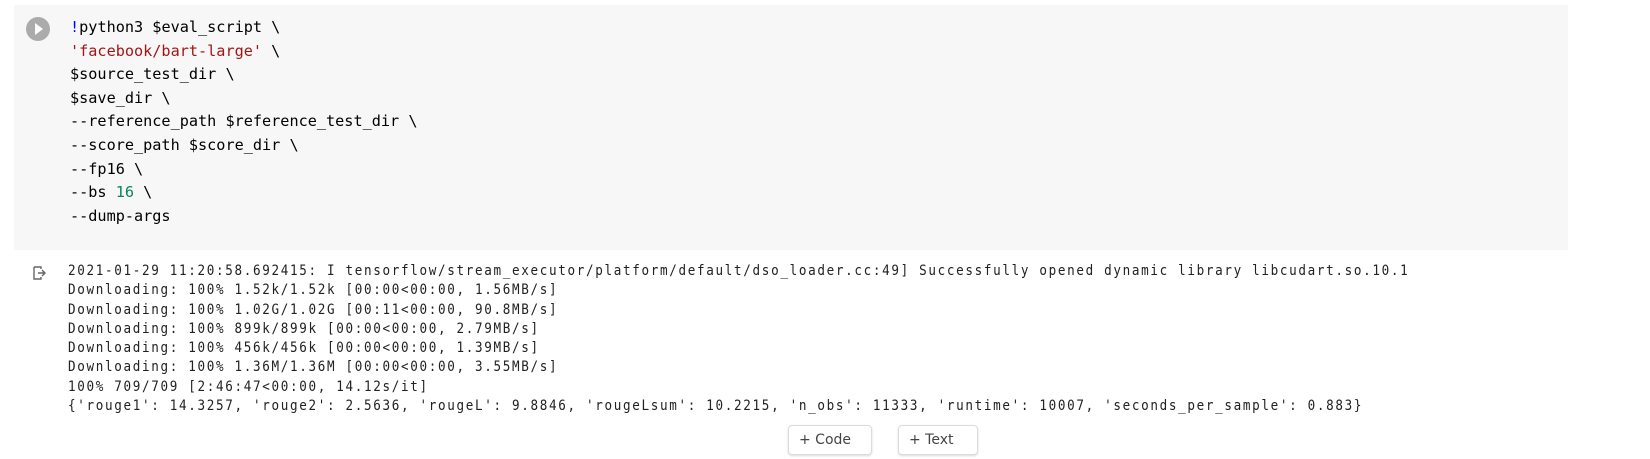 This screenshot has height=459, width=1650. What do you see at coordinates (39, 273) in the screenshot?
I see `output-clear-icon` at bounding box center [39, 273].